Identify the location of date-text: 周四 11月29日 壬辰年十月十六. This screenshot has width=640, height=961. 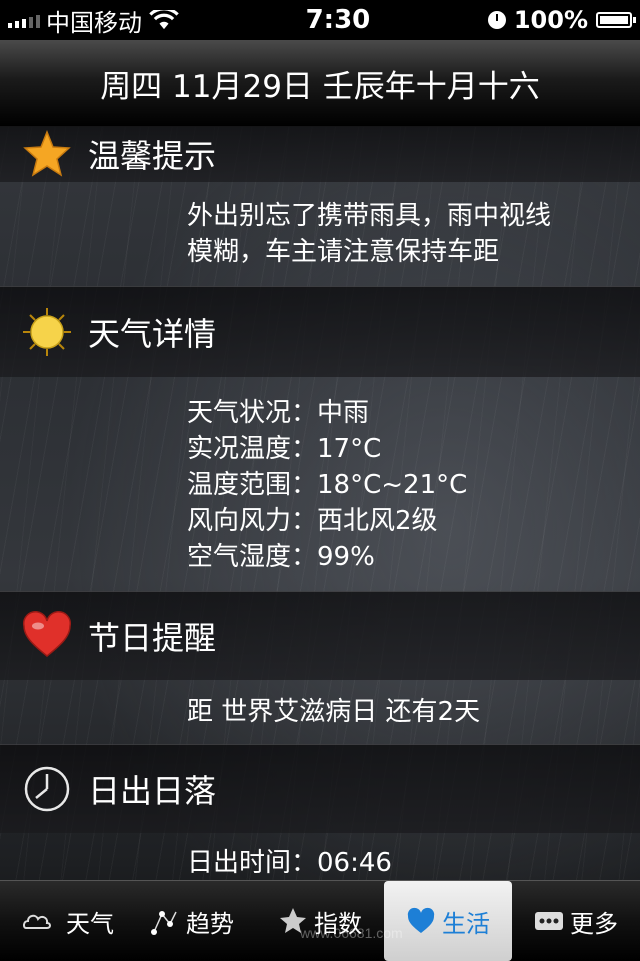
(320, 86).